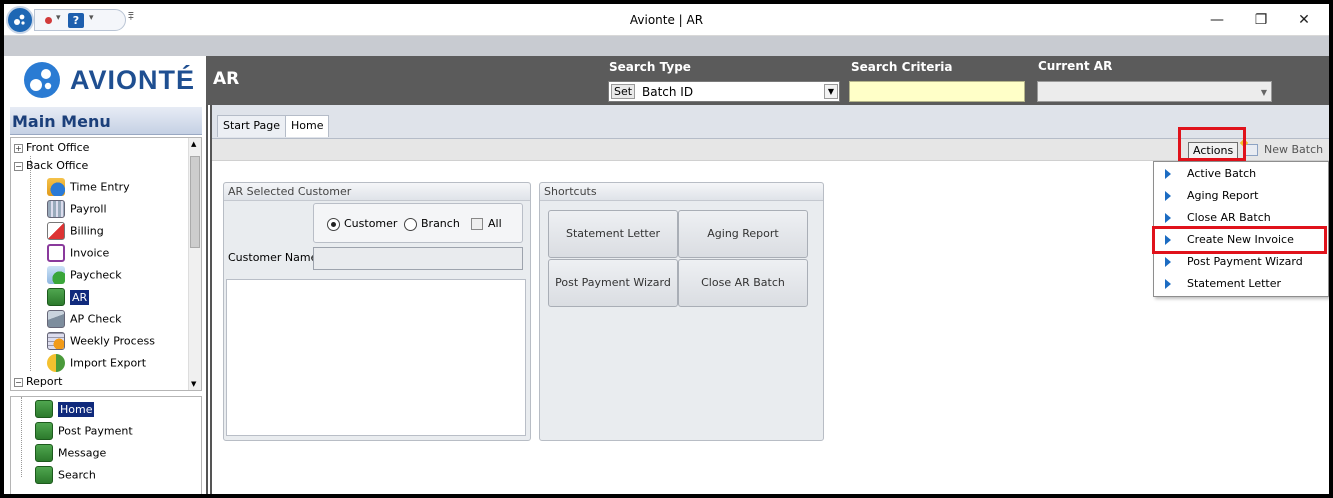 This screenshot has height=498, width=1333. I want to click on import-export-icon, so click(56, 363).